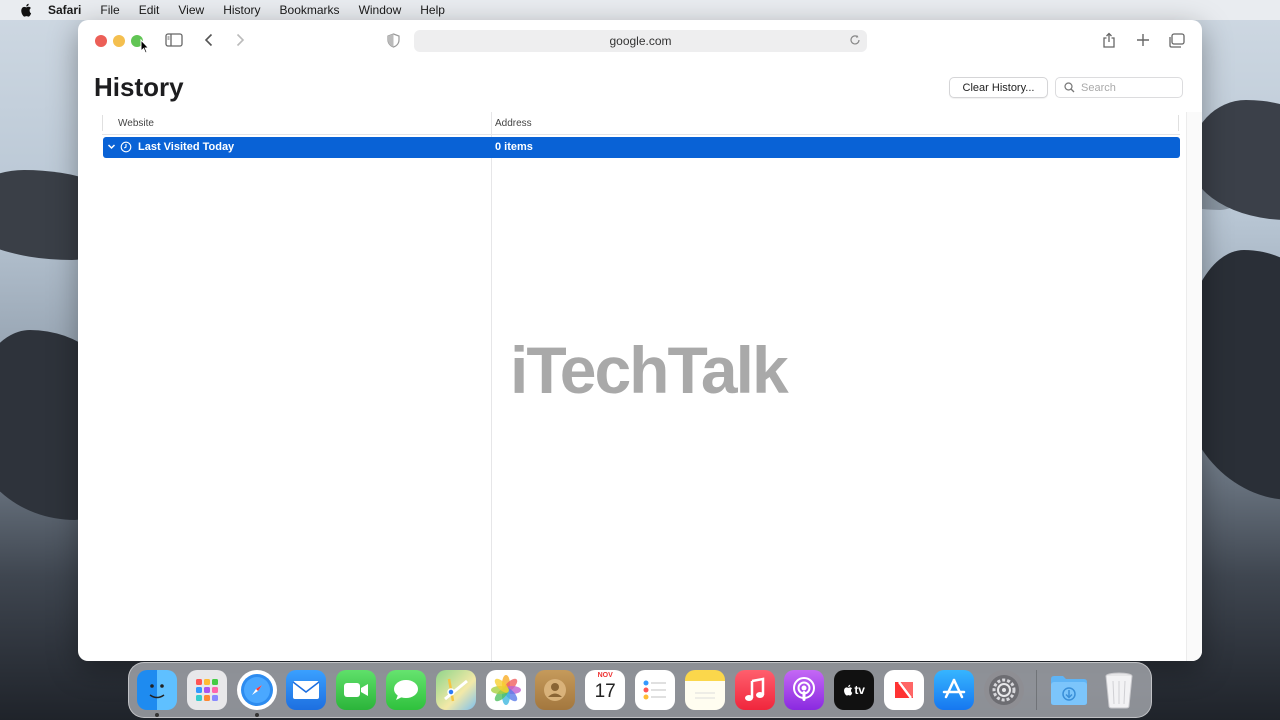 The image size is (1280, 720). What do you see at coordinates (513, 123) in the screenshot?
I see `column-header-address: Address` at bounding box center [513, 123].